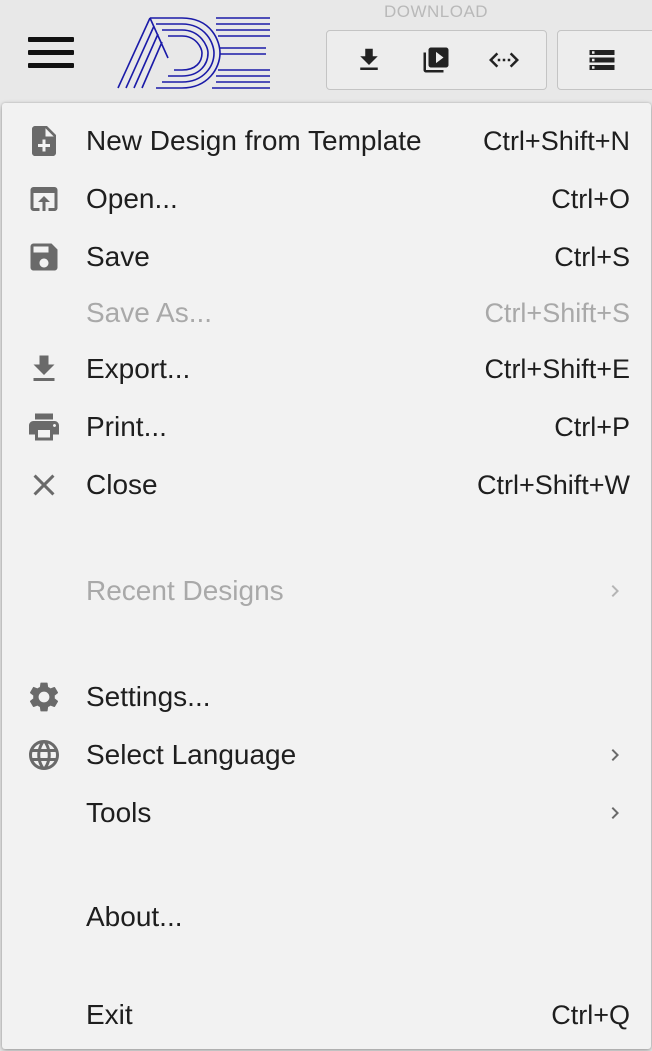 Image resolution: width=652 pixels, height=1051 pixels. I want to click on open-upload-icon, so click(44, 199).